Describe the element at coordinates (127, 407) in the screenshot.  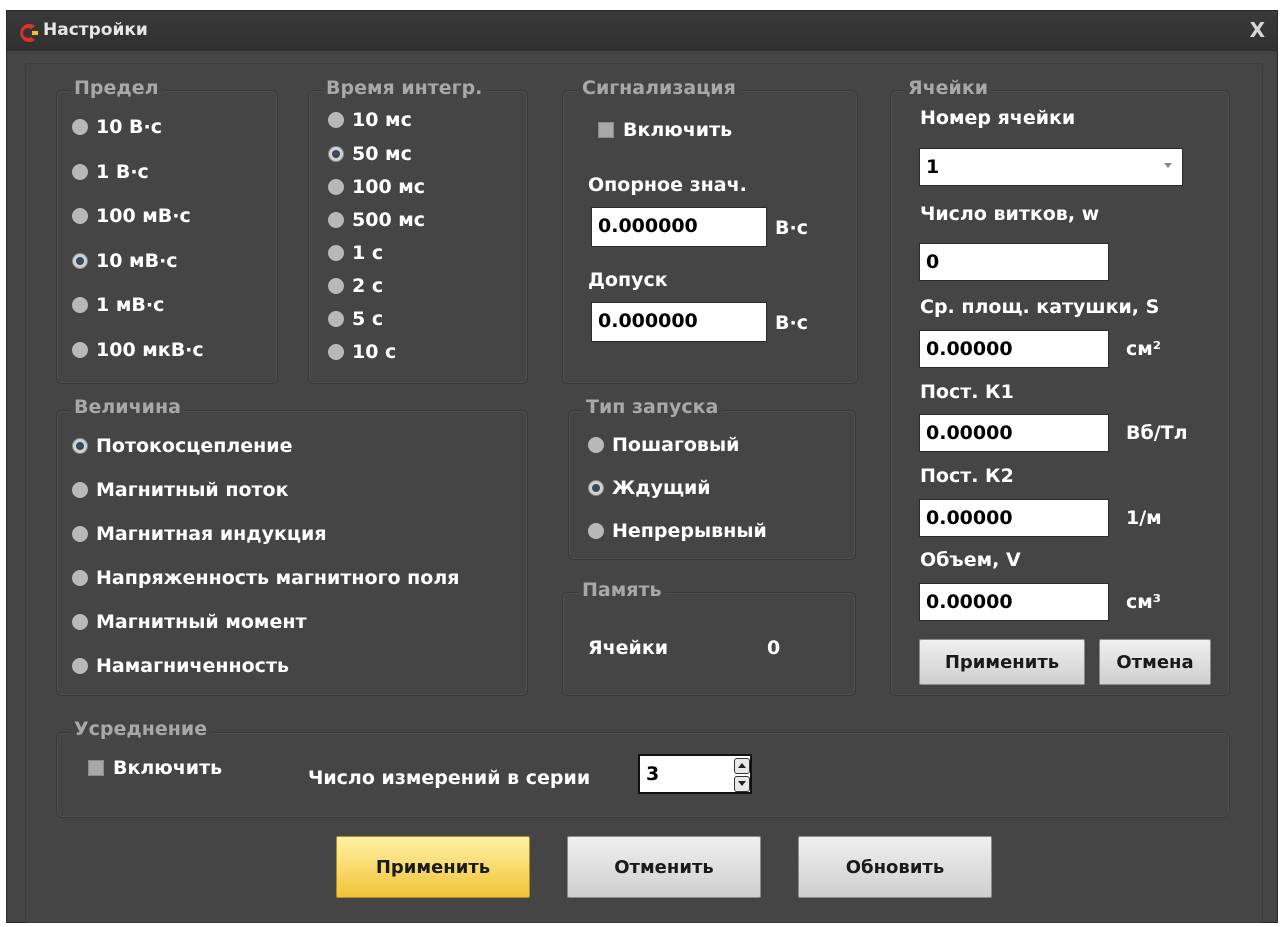
I see `quantity-legend: Величина` at that location.